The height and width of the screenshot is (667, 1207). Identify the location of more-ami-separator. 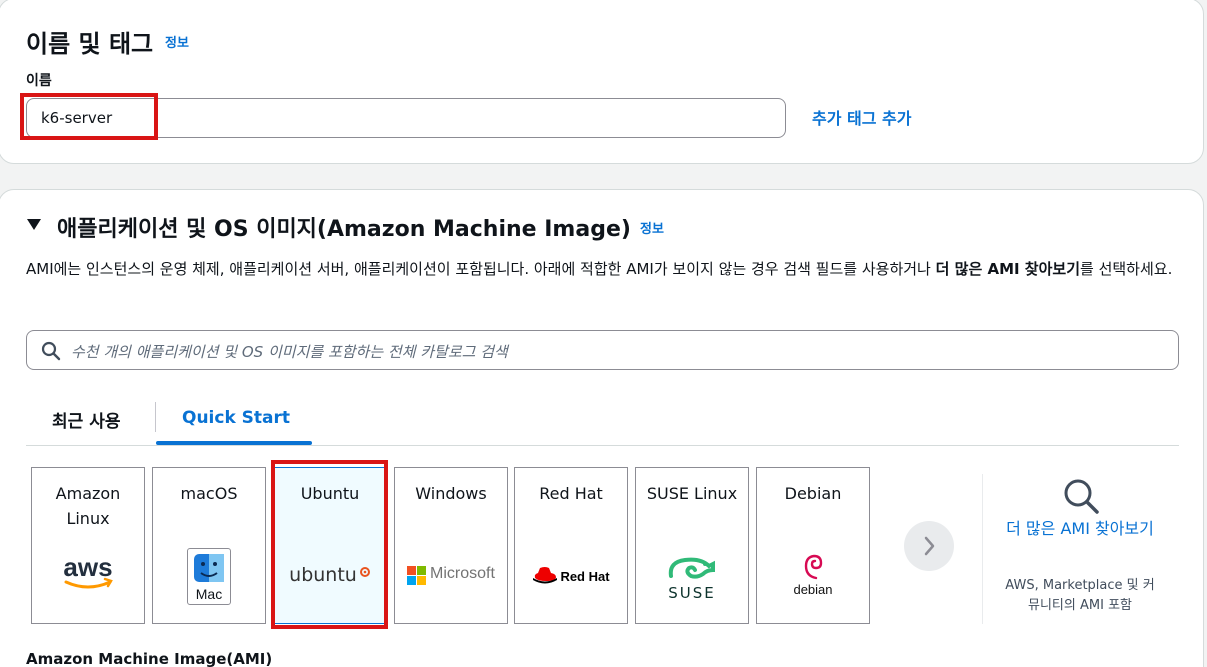
(982, 549).